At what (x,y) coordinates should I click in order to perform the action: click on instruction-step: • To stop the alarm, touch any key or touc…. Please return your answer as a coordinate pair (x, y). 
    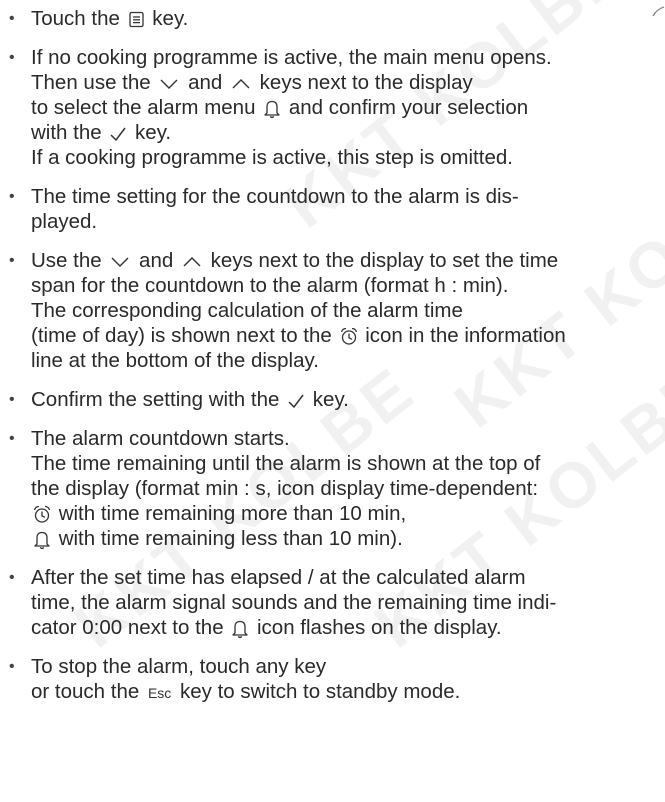
    Looking at the image, I should click on (332, 680).